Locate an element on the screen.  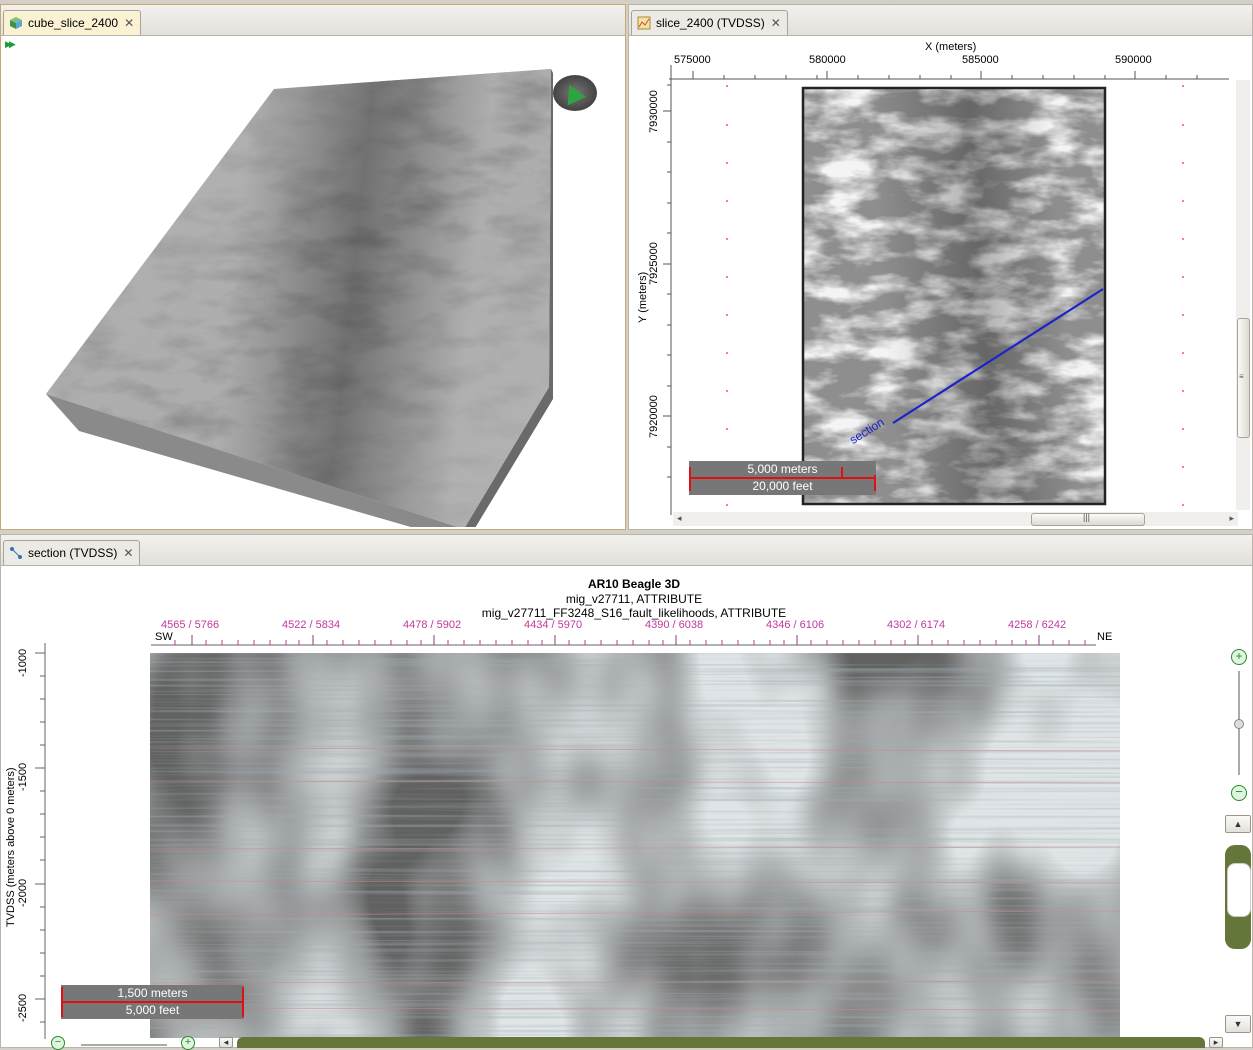
y-tick-minus-1000: -1000 is located at coordinates (23, 662).